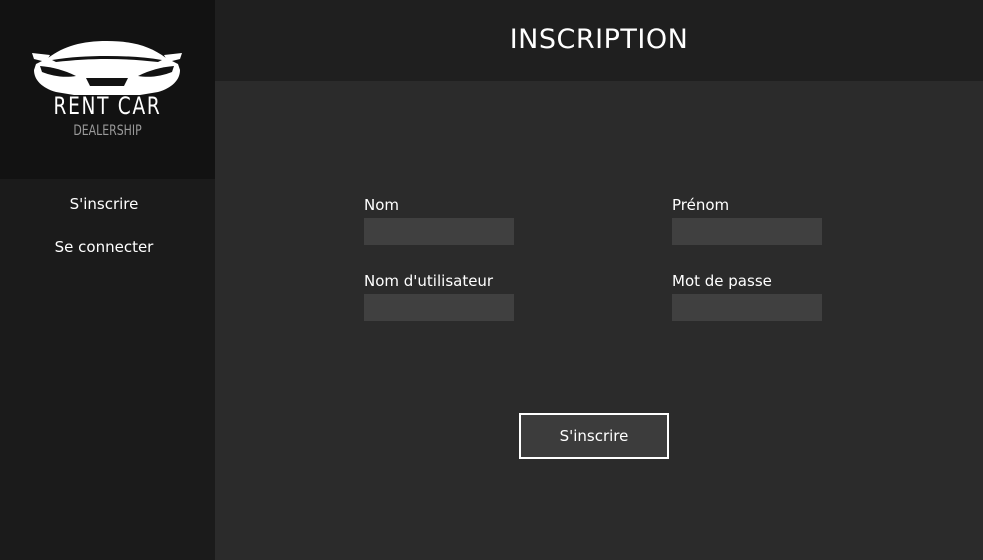 The width and height of the screenshot is (983, 560). I want to click on password-input, so click(747, 307).